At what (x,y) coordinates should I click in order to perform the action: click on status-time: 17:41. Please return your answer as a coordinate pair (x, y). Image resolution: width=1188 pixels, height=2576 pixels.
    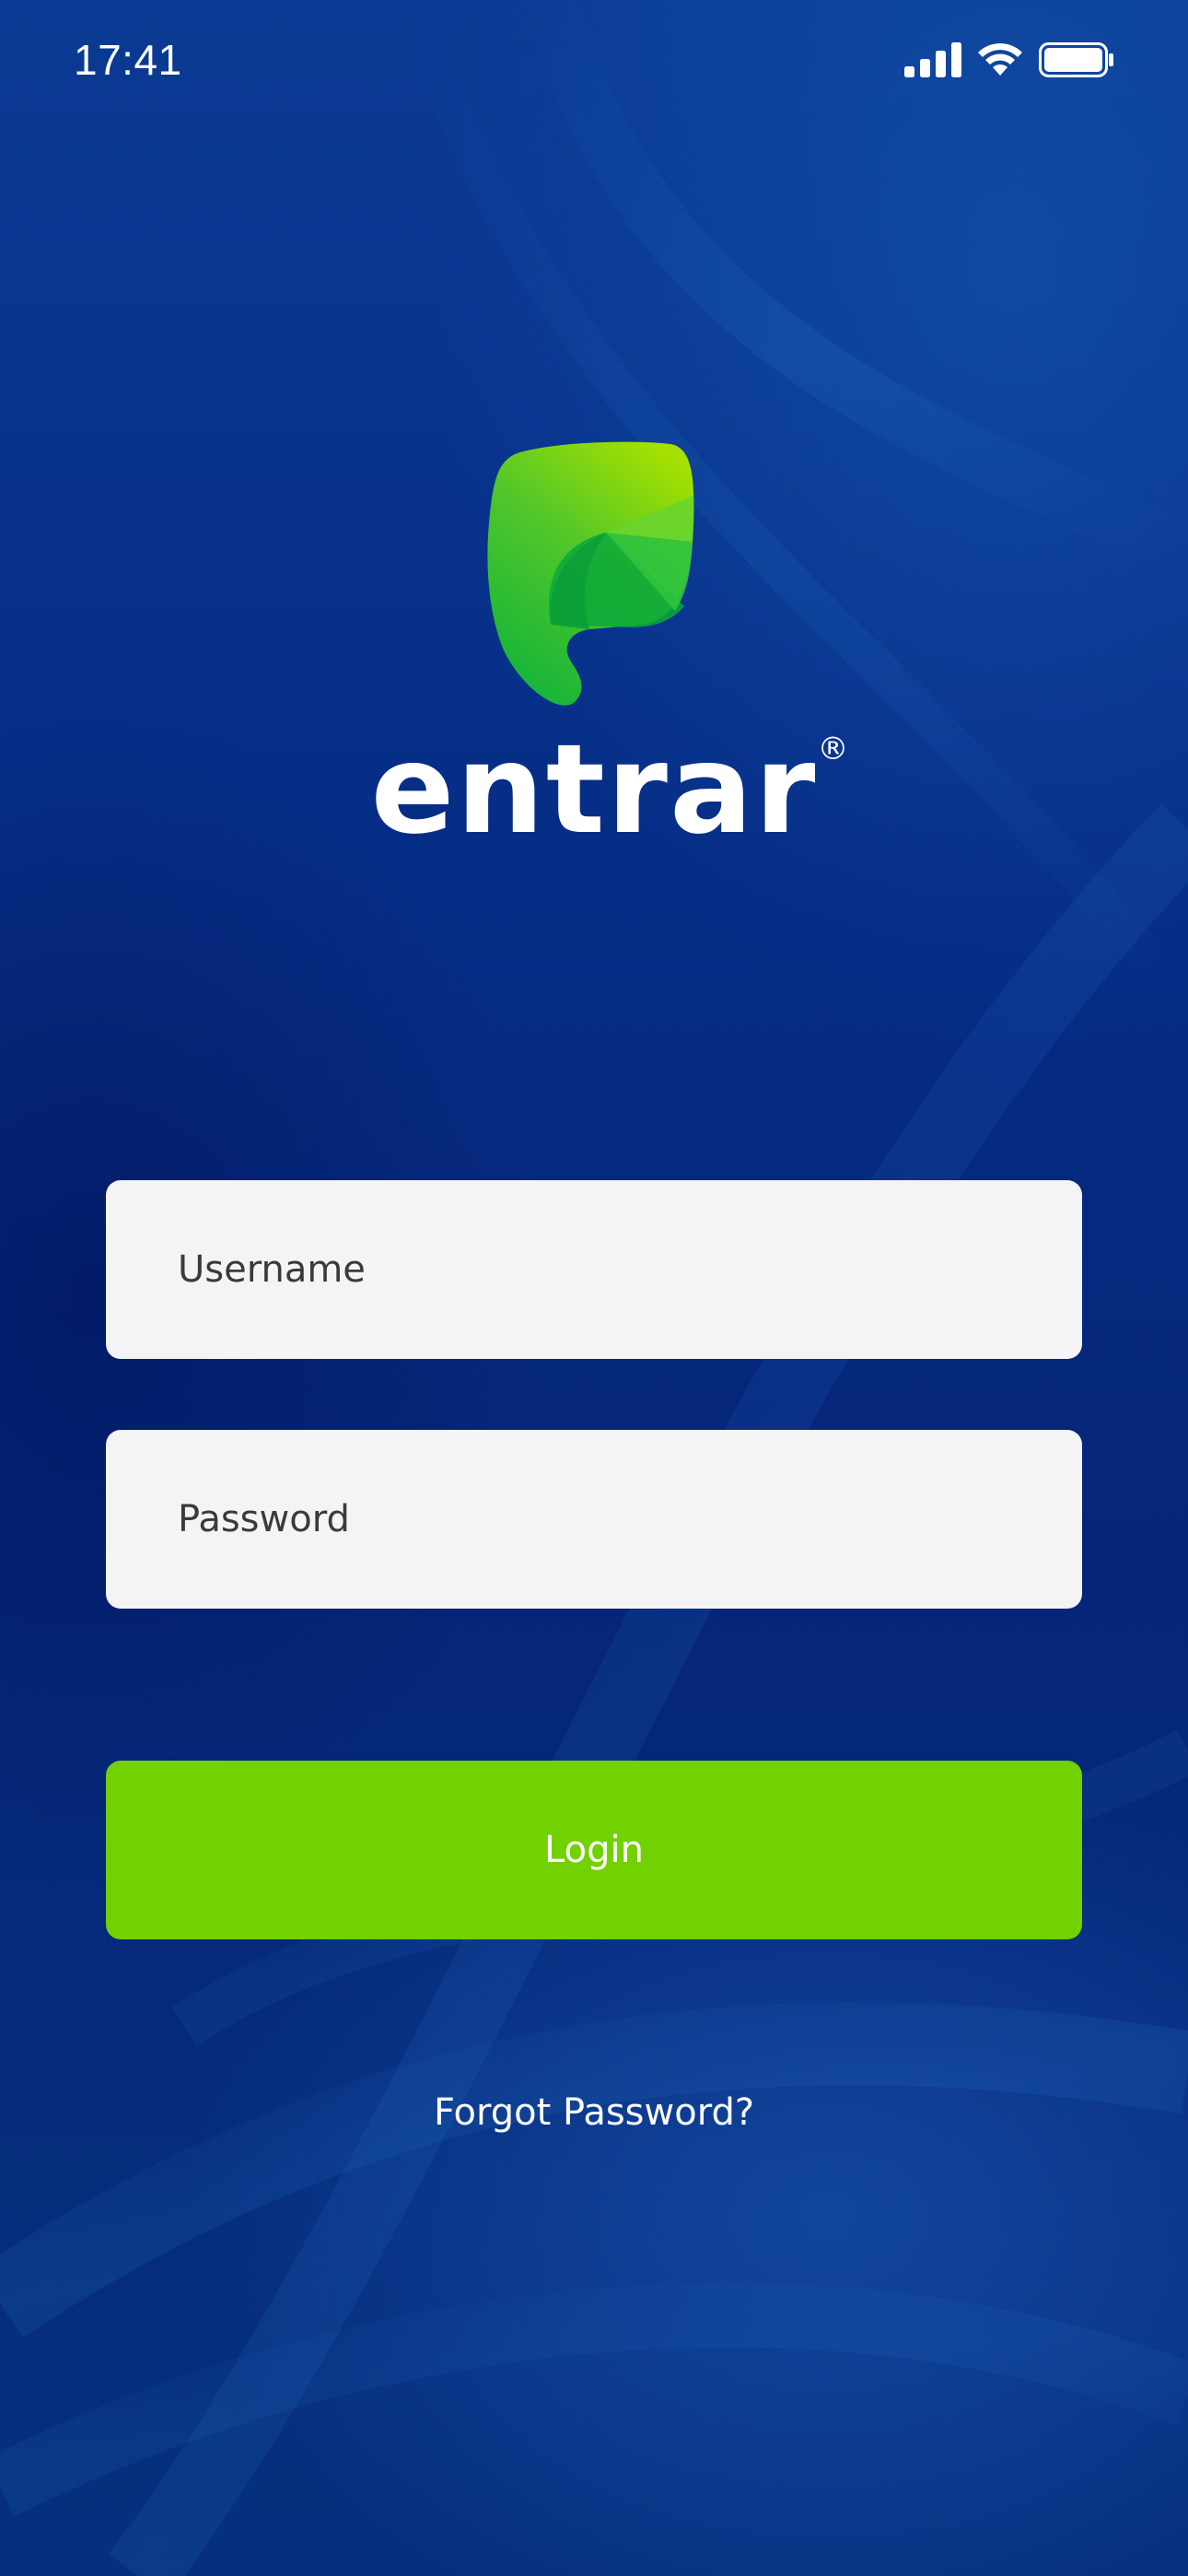
    Looking at the image, I should click on (128, 60).